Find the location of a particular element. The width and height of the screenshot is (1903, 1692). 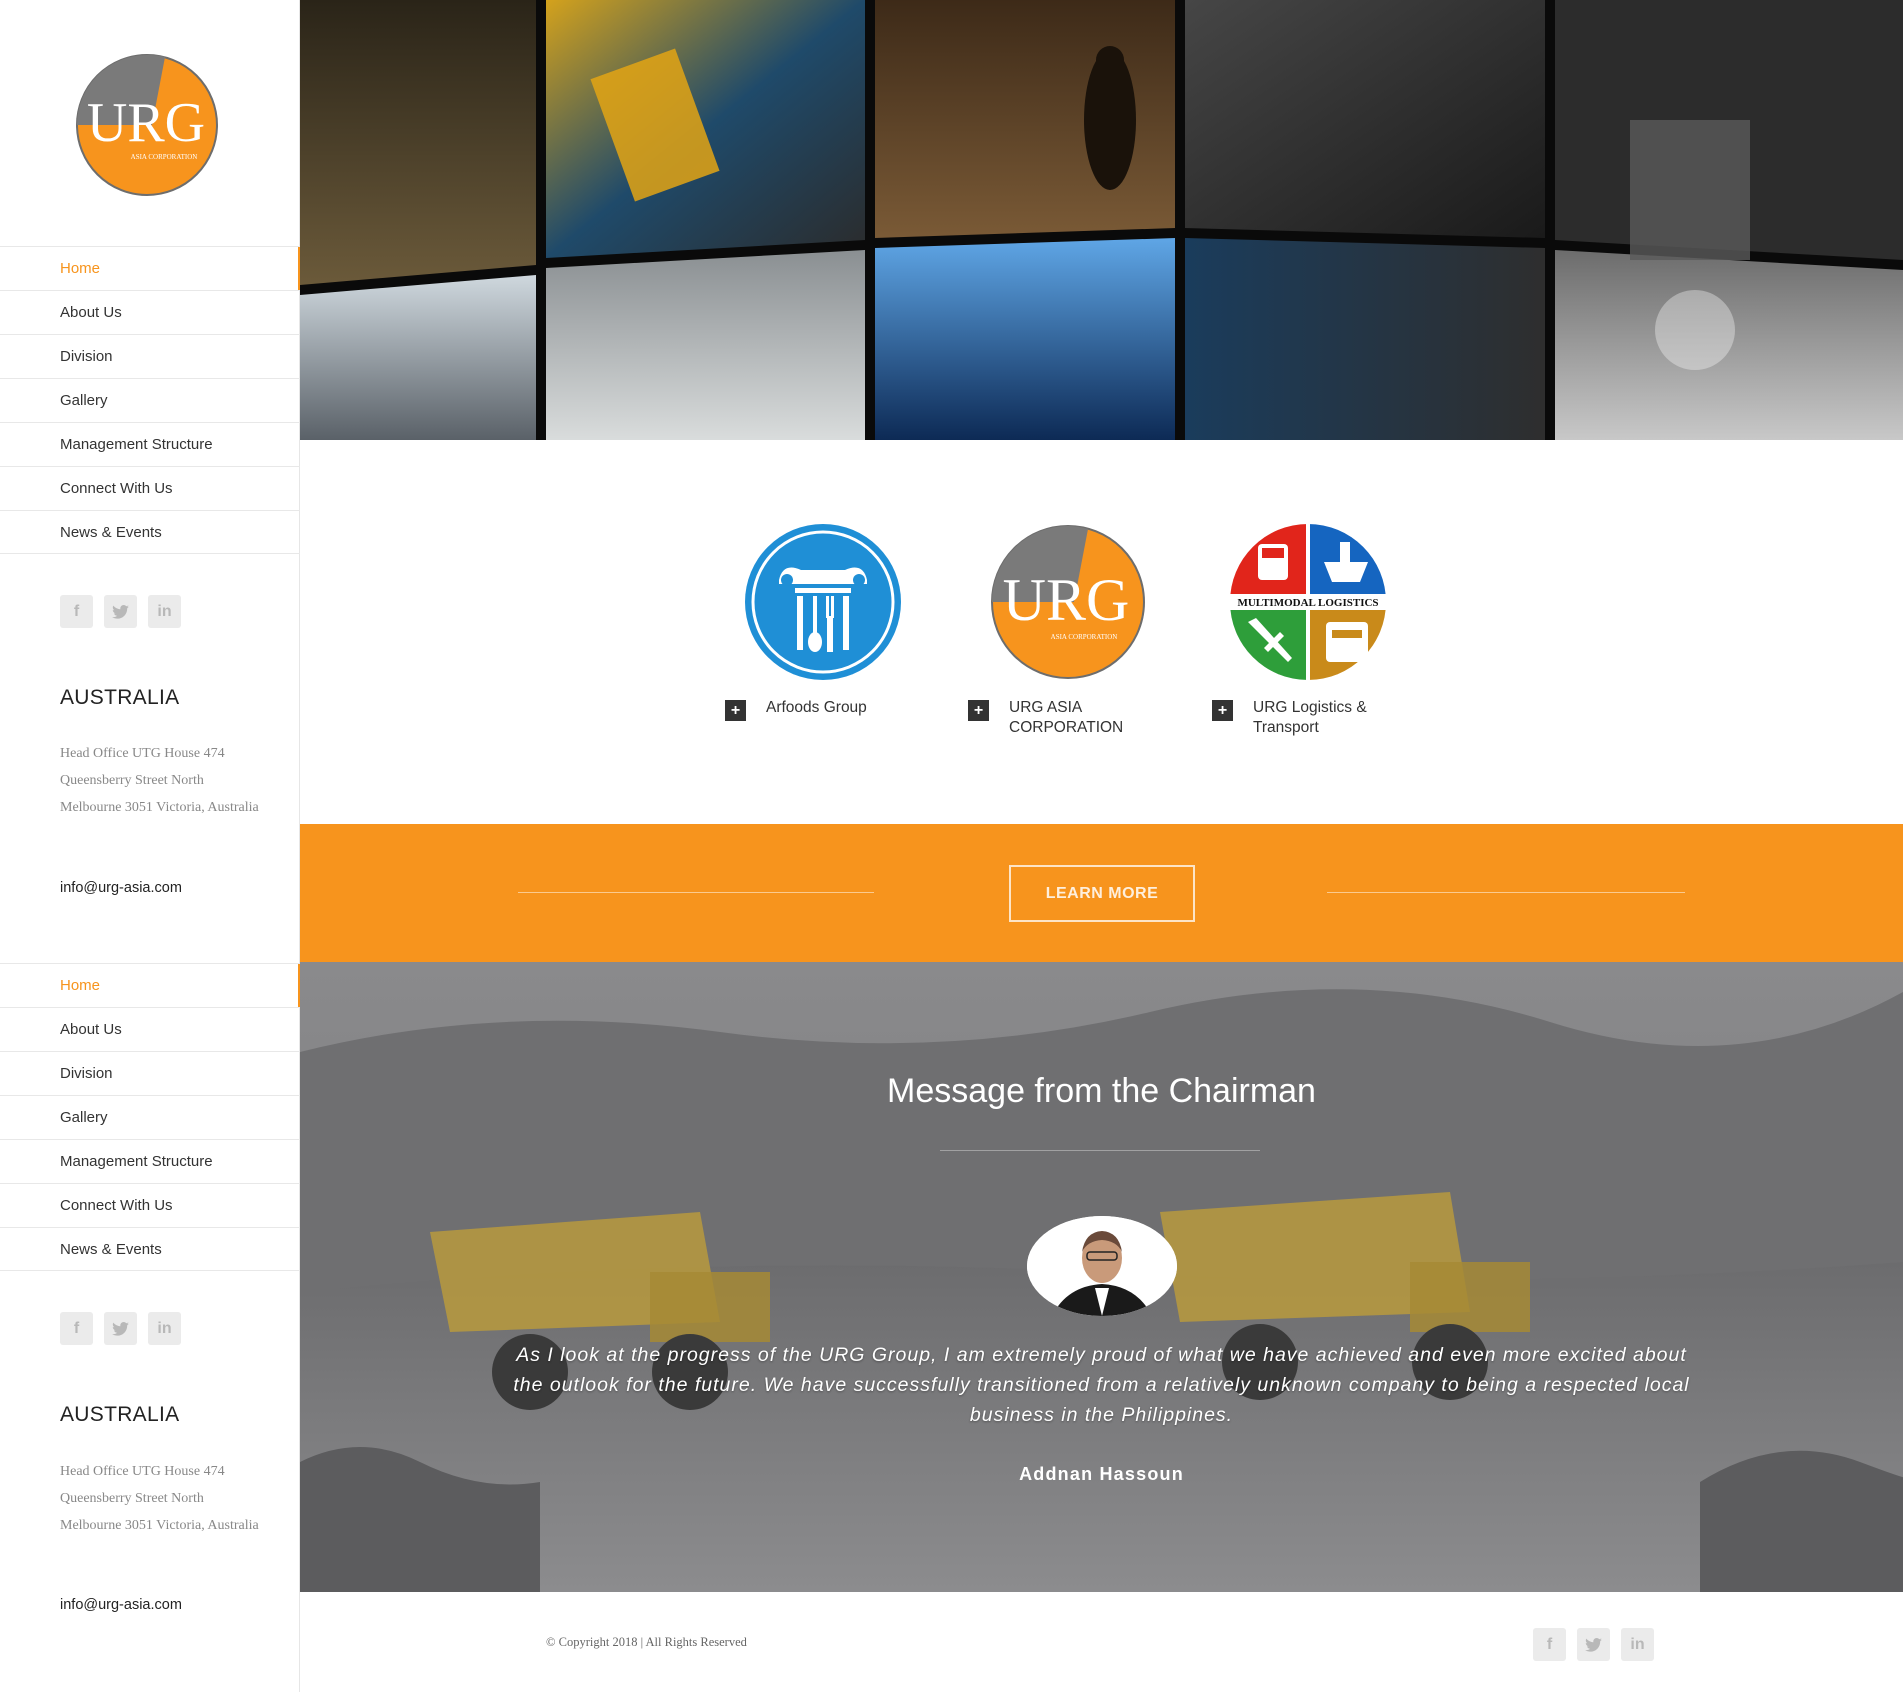

learn-more-button: LEARN MORE is located at coordinates (1102, 893).